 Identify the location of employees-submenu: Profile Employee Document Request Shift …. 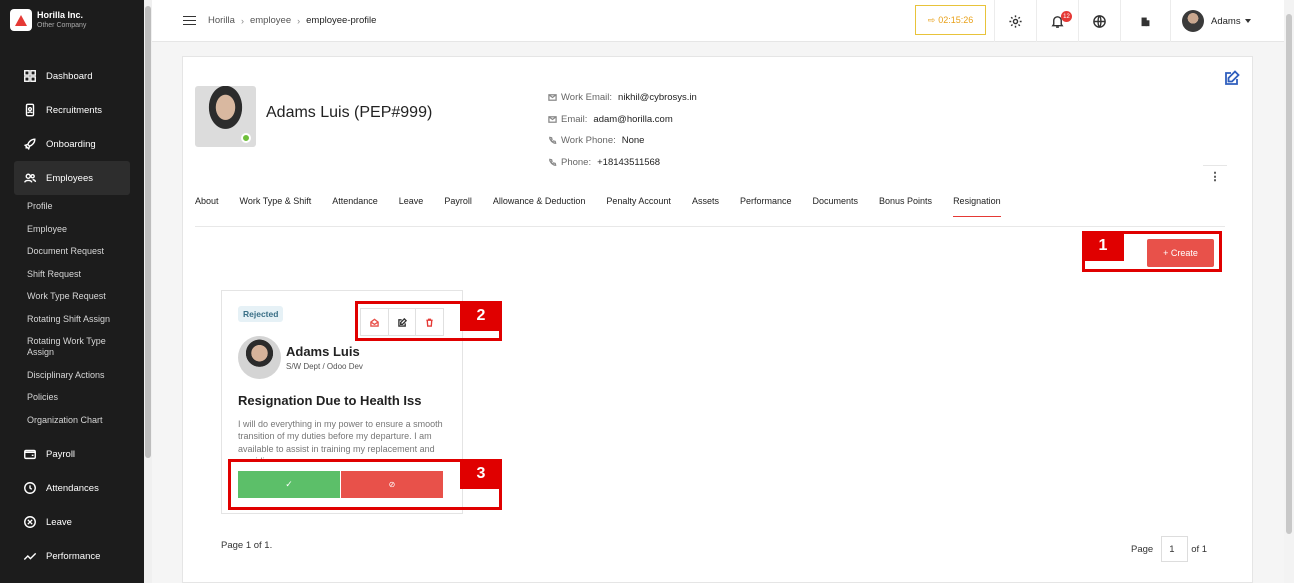
(72, 310).